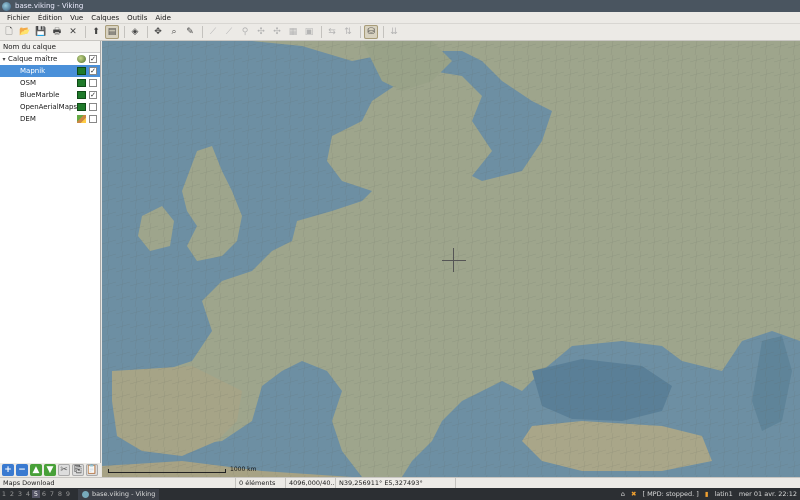 Image resolution: width=800 pixels, height=500 pixels. What do you see at coordinates (633, 494) in the screenshot?
I see `mpd-icon: ✖` at bounding box center [633, 494].